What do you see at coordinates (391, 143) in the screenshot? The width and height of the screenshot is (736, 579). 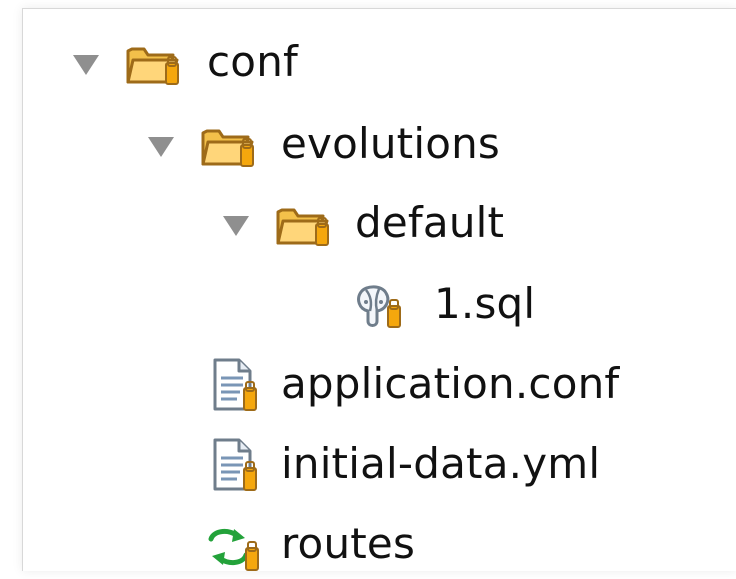 I see `tree-item-label: evolutions` at bounding box center [391, 143].